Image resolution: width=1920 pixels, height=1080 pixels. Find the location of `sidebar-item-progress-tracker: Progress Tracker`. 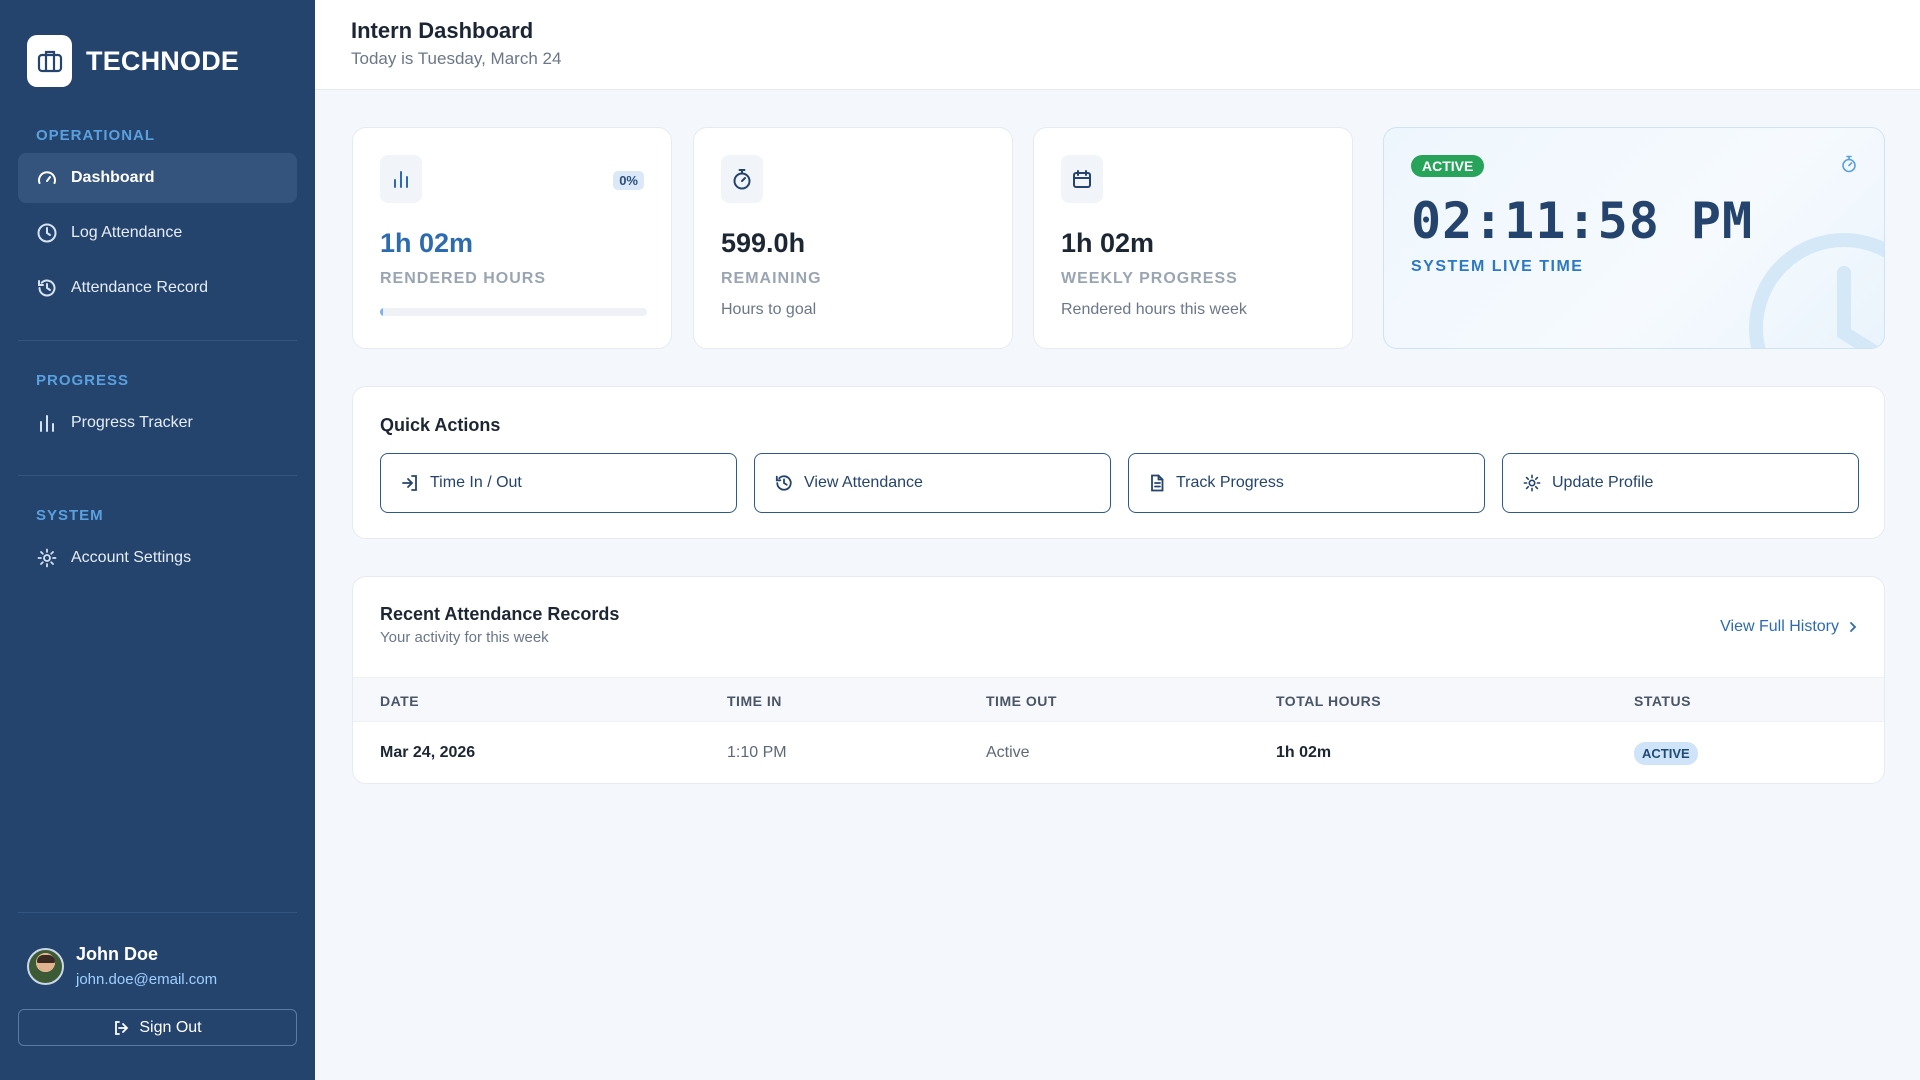

sidebar-item-progress-tracker: Progress Tracker is located at coordinates (157, 423).